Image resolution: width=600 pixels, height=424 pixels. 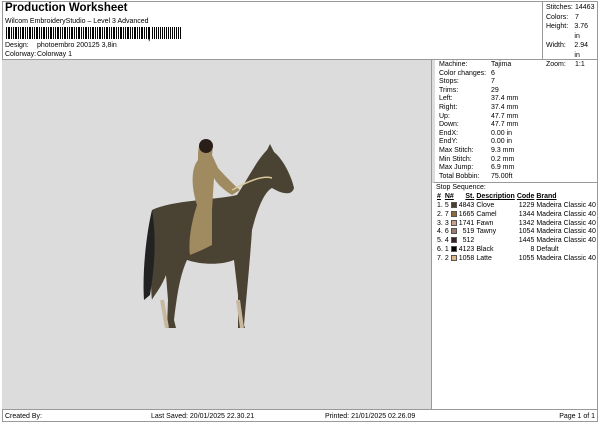 What do you see at coordinates (557, 17) in the screenshot?
I see `info-label: Colors:` at bounding box center [557, 17].